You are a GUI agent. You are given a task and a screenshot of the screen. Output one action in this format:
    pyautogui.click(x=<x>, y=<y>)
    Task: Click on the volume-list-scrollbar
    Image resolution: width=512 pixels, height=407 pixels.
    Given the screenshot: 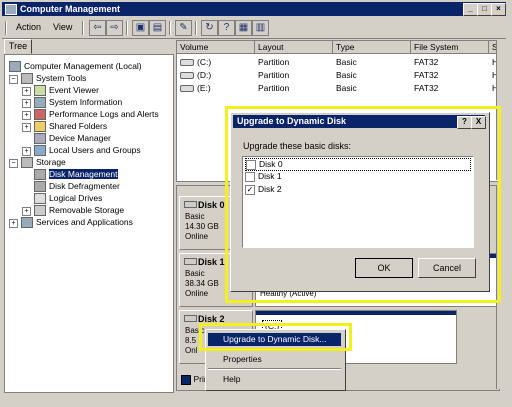 What is the action you would take?
    pyautogui.click(x=501, y=110)
    